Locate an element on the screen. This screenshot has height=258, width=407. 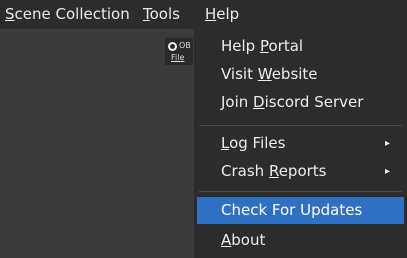
label-suffix: og Files is located at coordinates (257, 143).